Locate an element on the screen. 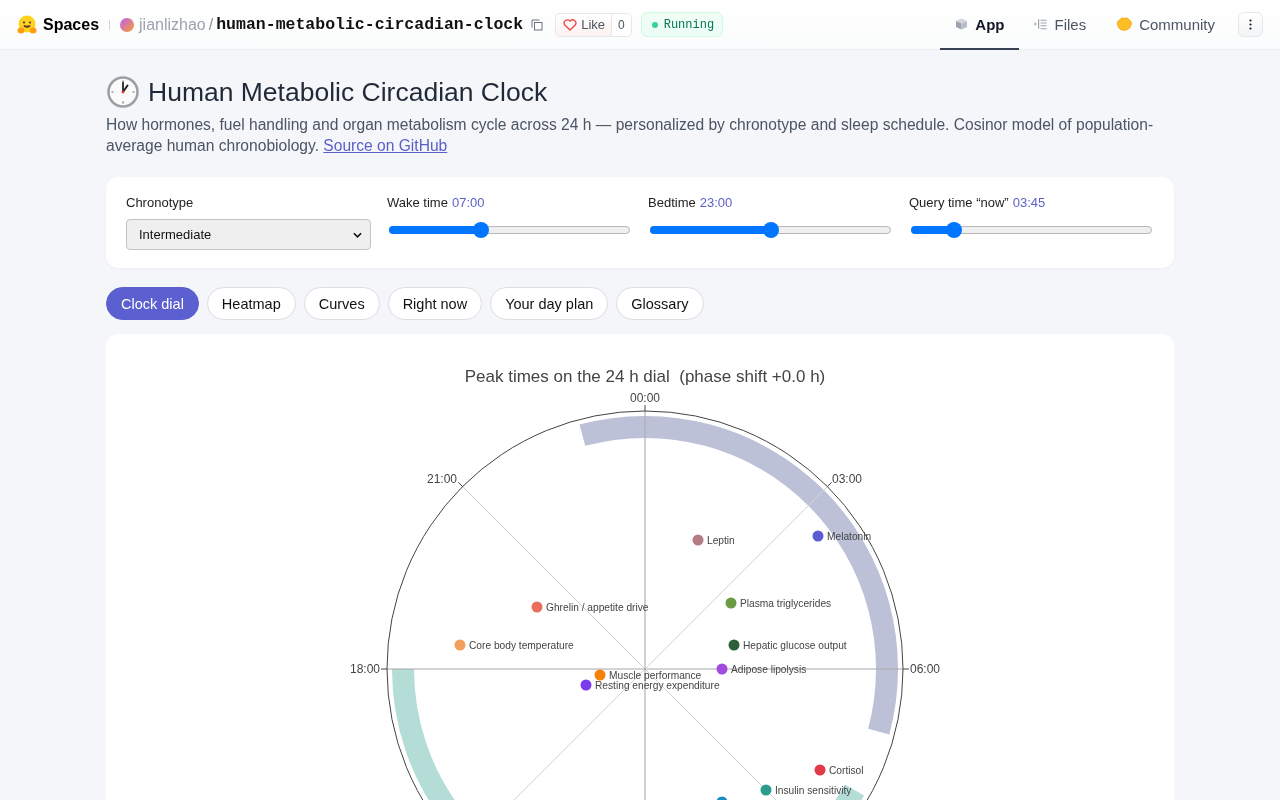 This screenshot has height=800, width=1280. tick-label: 00:00 is located at coordinates (645, 398).